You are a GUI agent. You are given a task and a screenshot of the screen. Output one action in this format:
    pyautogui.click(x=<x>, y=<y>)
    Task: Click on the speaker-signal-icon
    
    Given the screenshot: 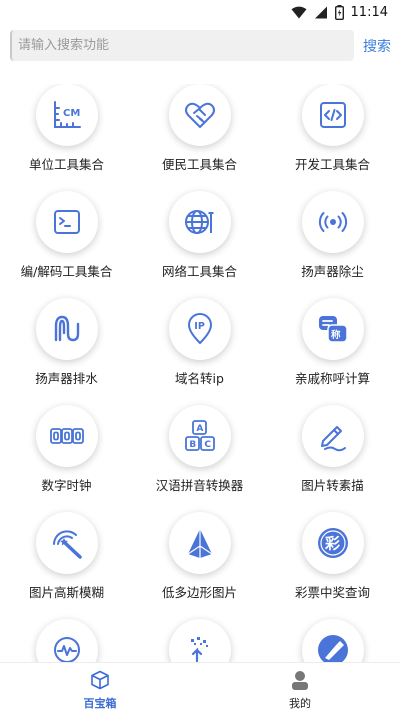 What is the action you would take?
    pyautogui.click(x=333, y=222)
    